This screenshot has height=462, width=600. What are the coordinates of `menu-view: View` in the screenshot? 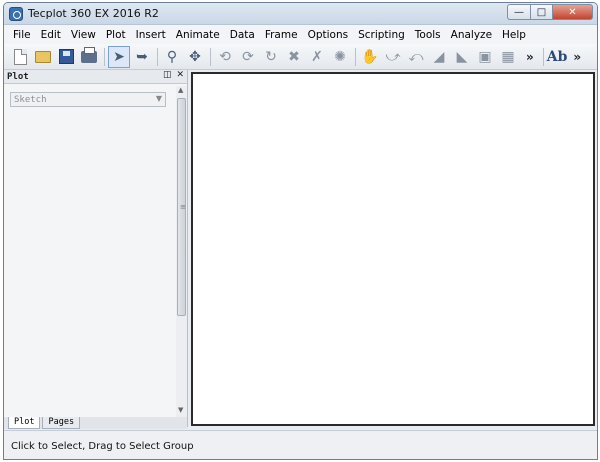 It's located at (83, 35).